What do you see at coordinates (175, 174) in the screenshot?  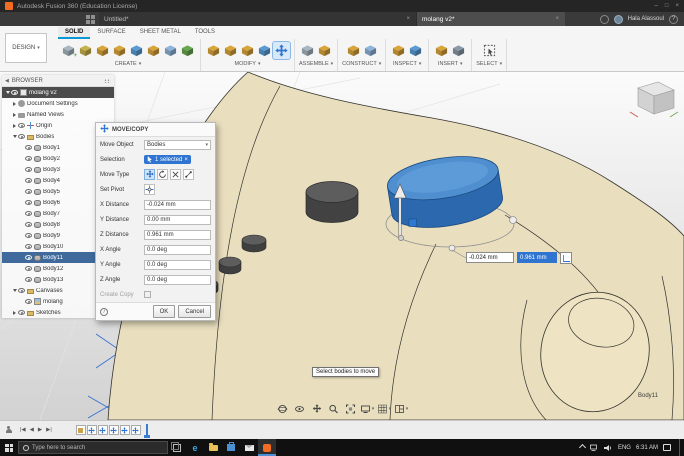 I see `move-type-free-button` at bounding box center [175, 174].